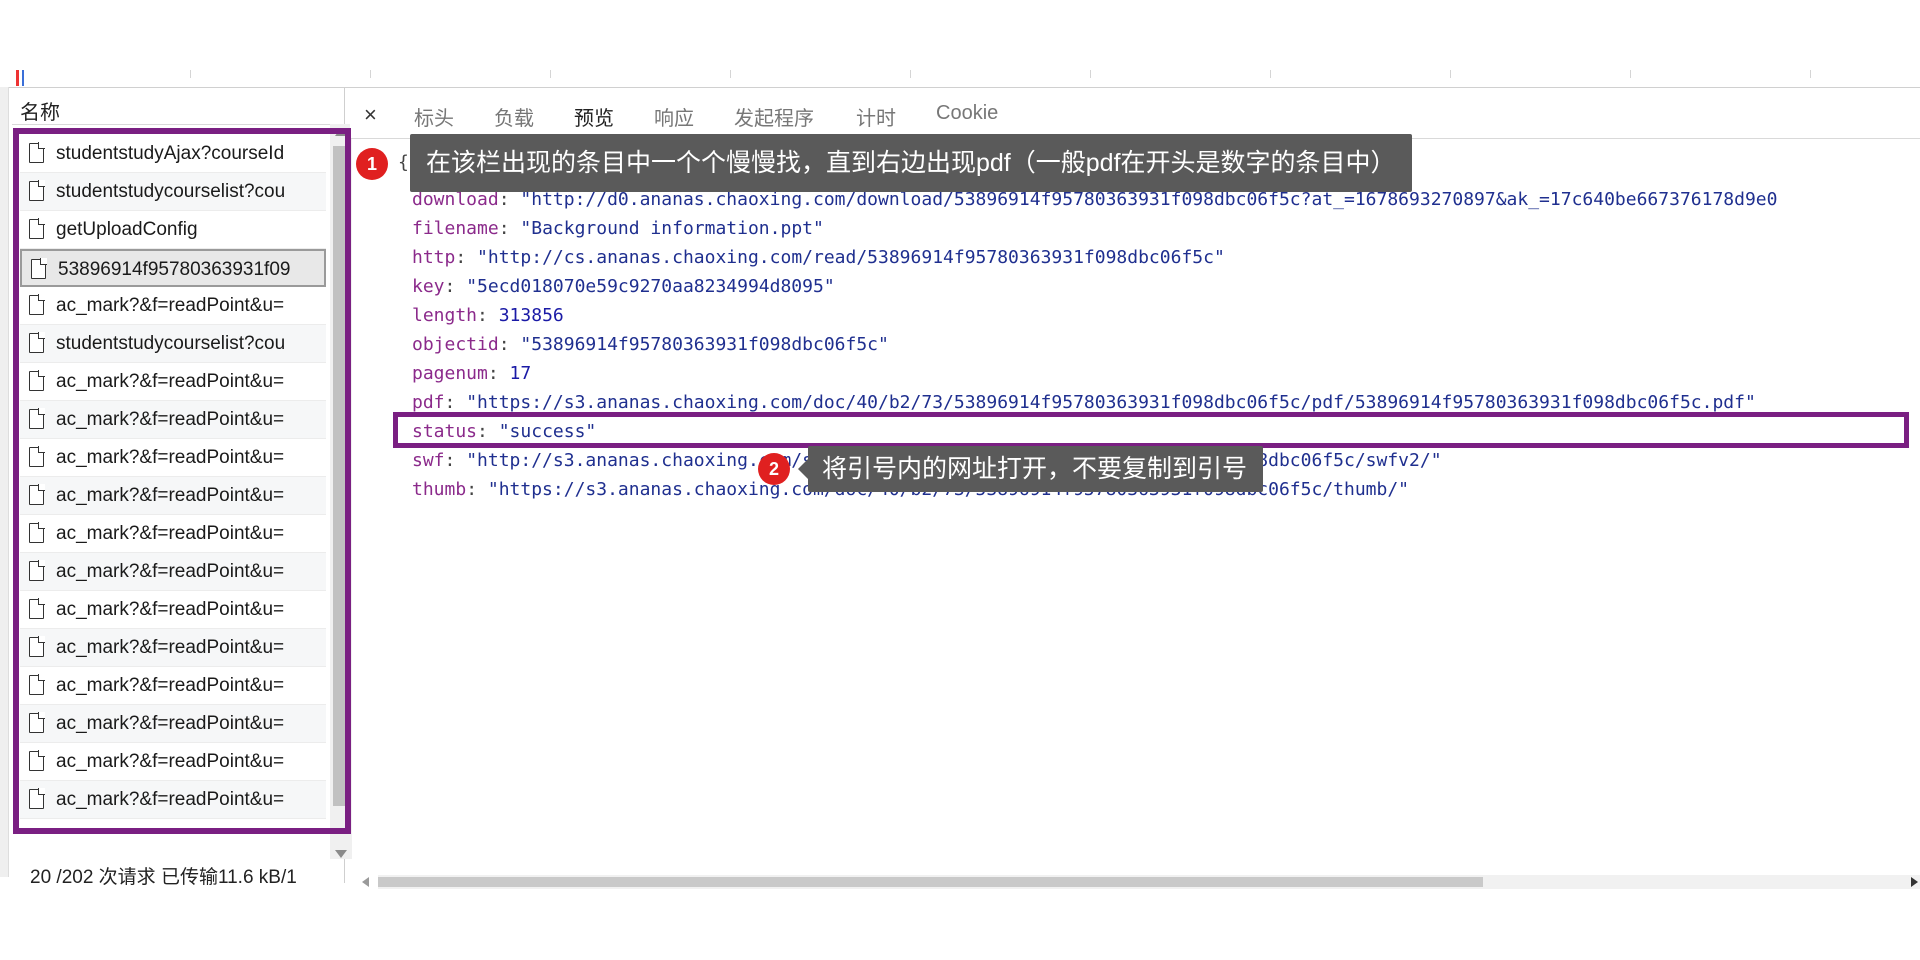 This screenshot has height=960, width=1920. Describe the element at coordinates (455, 228) in the screenshot. I see `json-key: filename` at that location.